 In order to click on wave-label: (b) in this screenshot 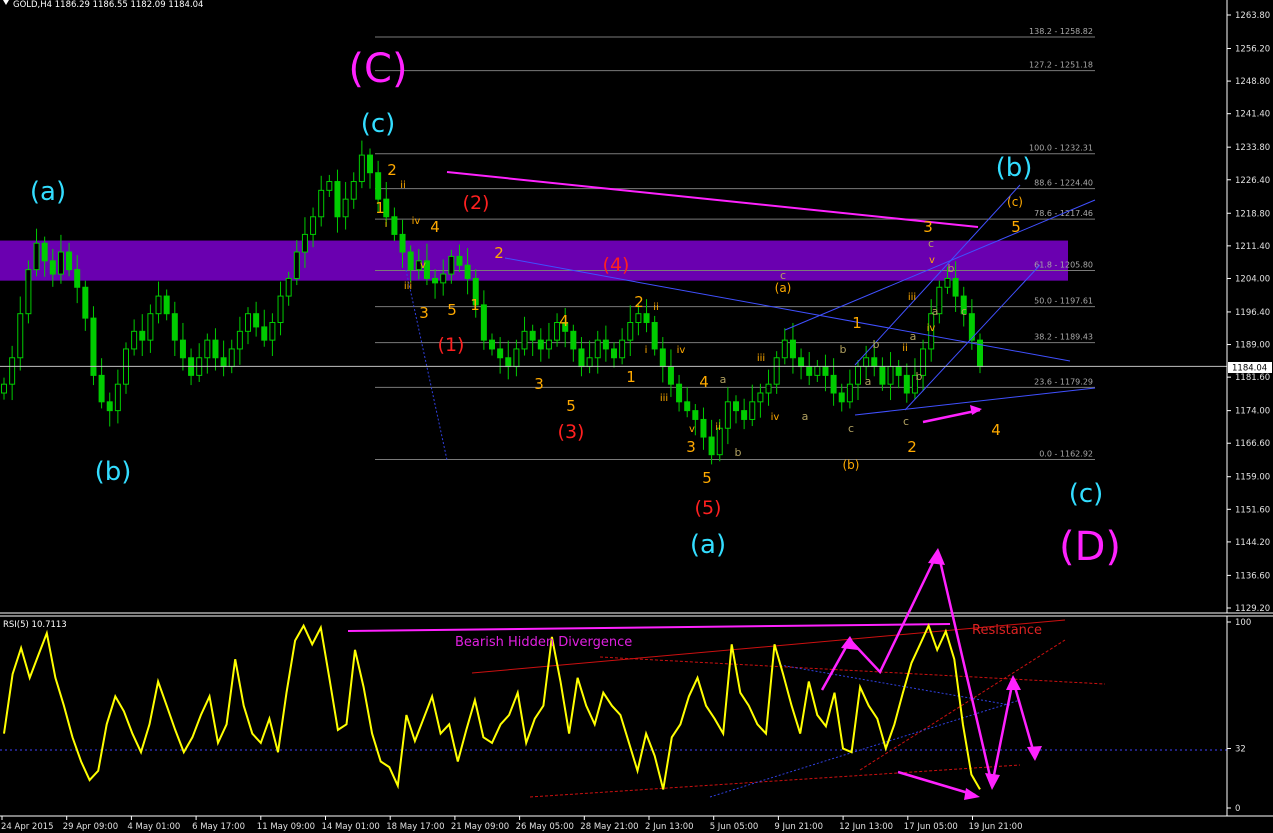, I will do `click(851, 465)`.